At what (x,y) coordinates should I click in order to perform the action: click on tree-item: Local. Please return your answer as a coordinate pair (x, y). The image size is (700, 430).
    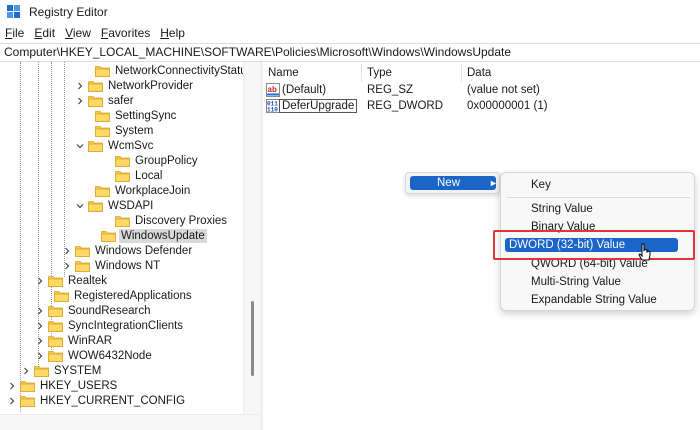
    Looking at the image, I should click on (140, 175).